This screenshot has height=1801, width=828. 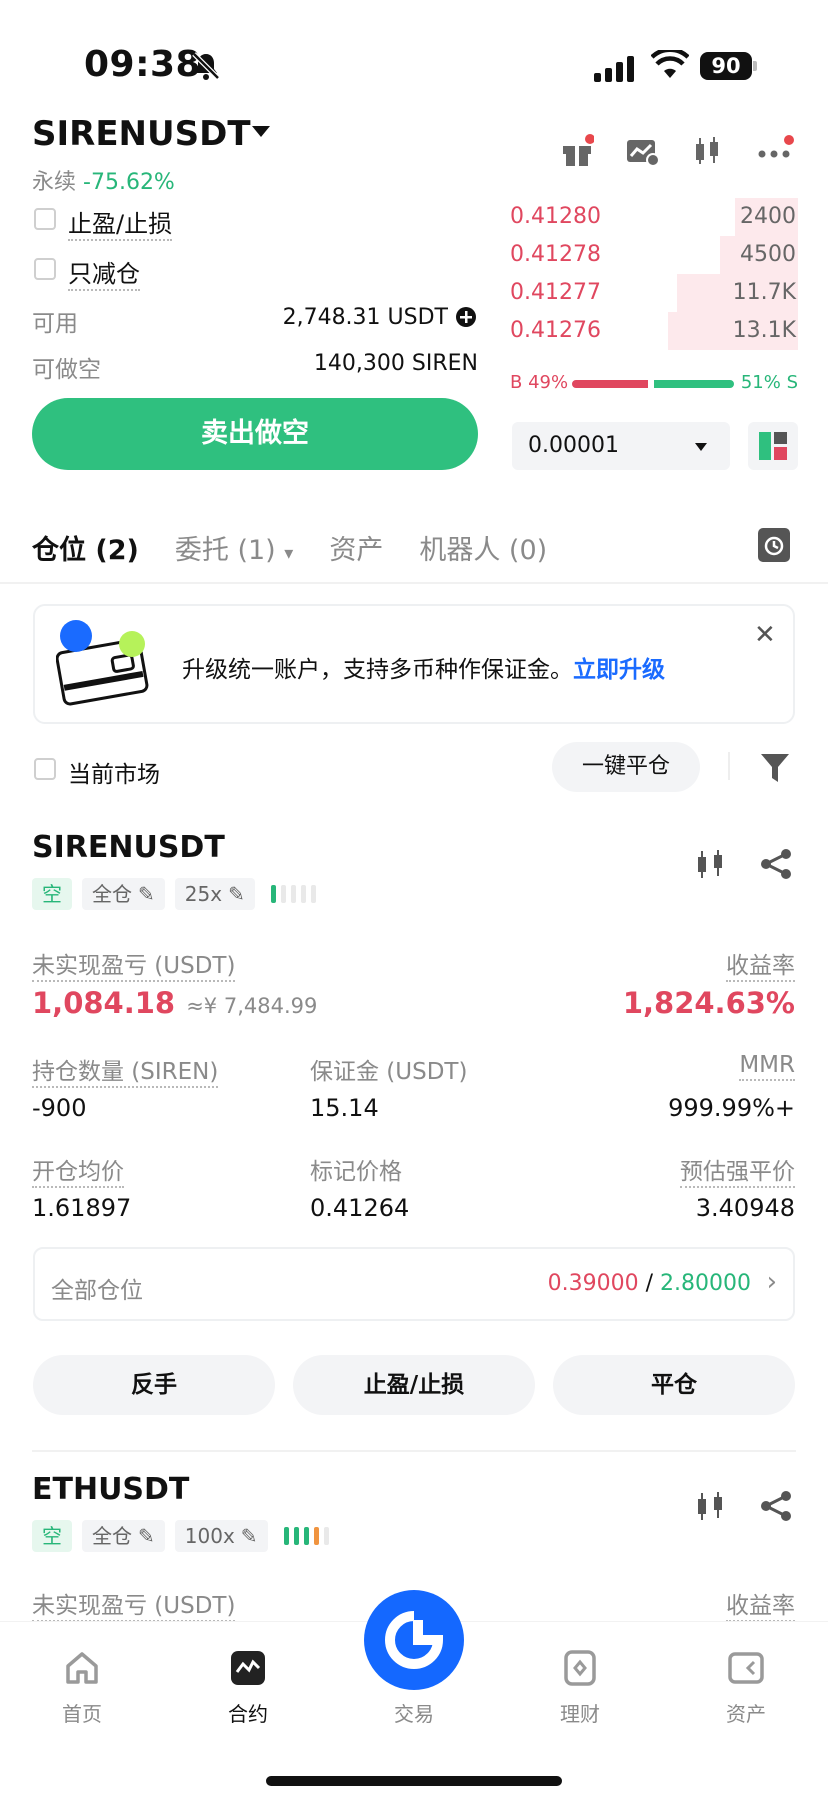 What do you see at coordinates (654, 293) in the screenshot?
I see `order-book-row: 0.41277 11.7K` at bounding box center [654, 293].